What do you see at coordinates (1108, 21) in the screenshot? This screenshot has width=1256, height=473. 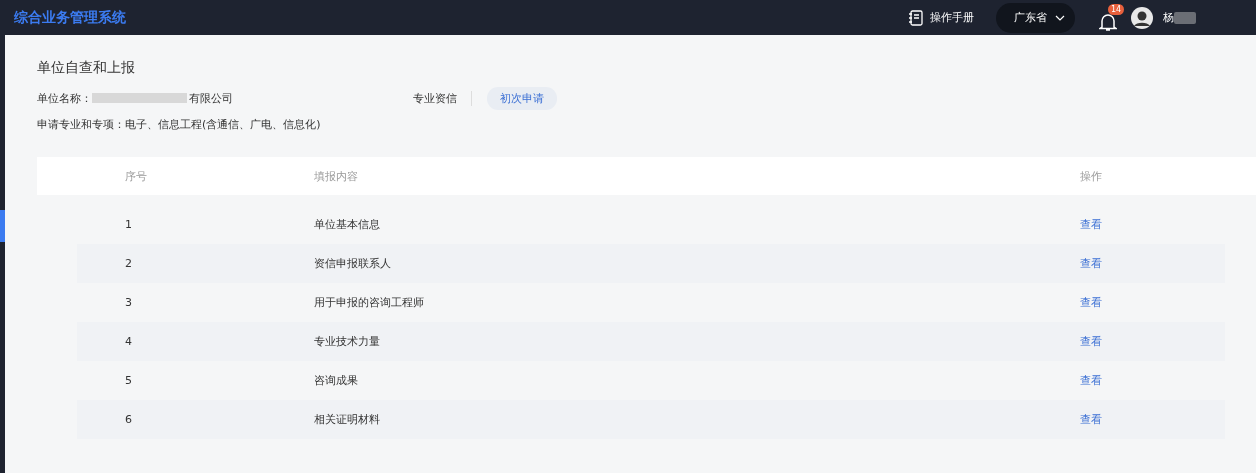 I see `bell-icon` at bounding box center [1108, 21].